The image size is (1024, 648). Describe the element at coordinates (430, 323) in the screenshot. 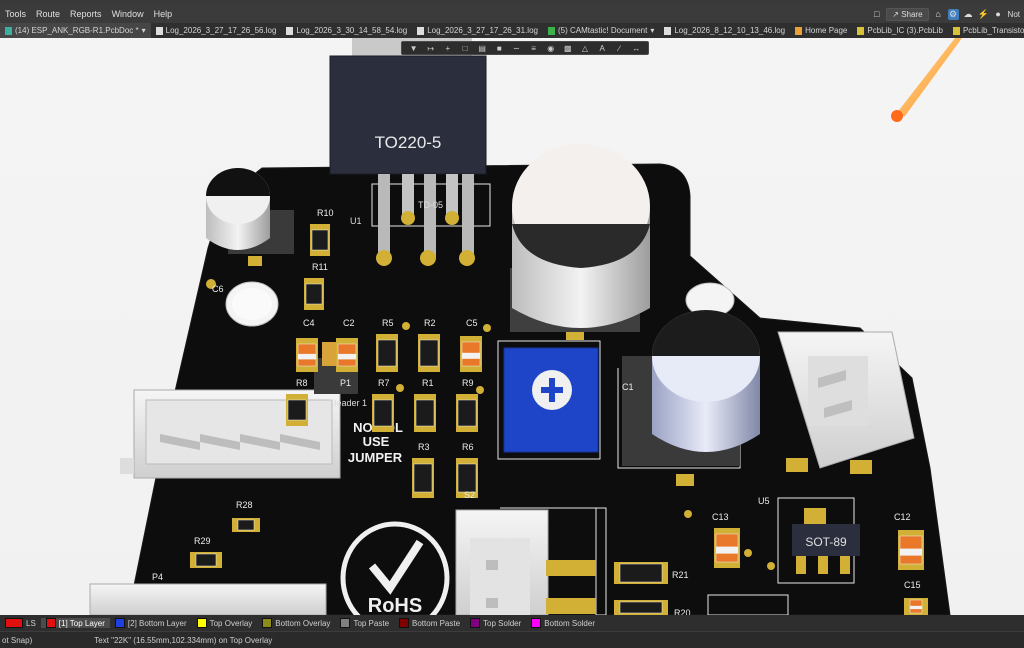

I see `refdes-label: R2` at that location.